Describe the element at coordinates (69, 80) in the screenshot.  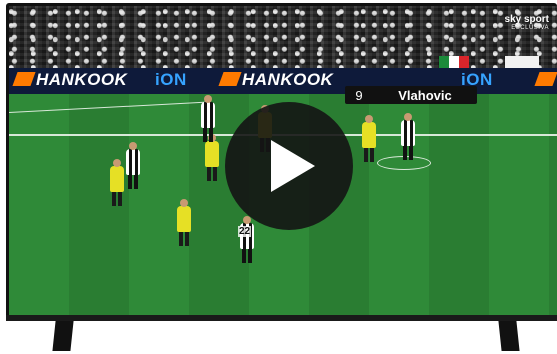
I see `ad-hankook-left: HANKOOK` at that location.